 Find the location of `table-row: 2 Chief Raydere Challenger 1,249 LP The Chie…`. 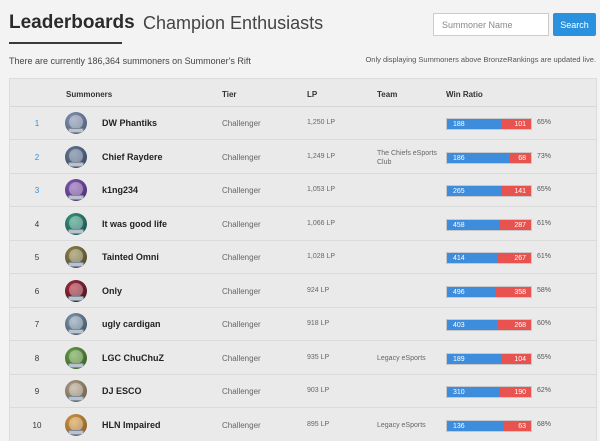

table-row: 2 Chief Raydere Challenger 1,249 LP The Chie… is located at coordinates (303, 157).